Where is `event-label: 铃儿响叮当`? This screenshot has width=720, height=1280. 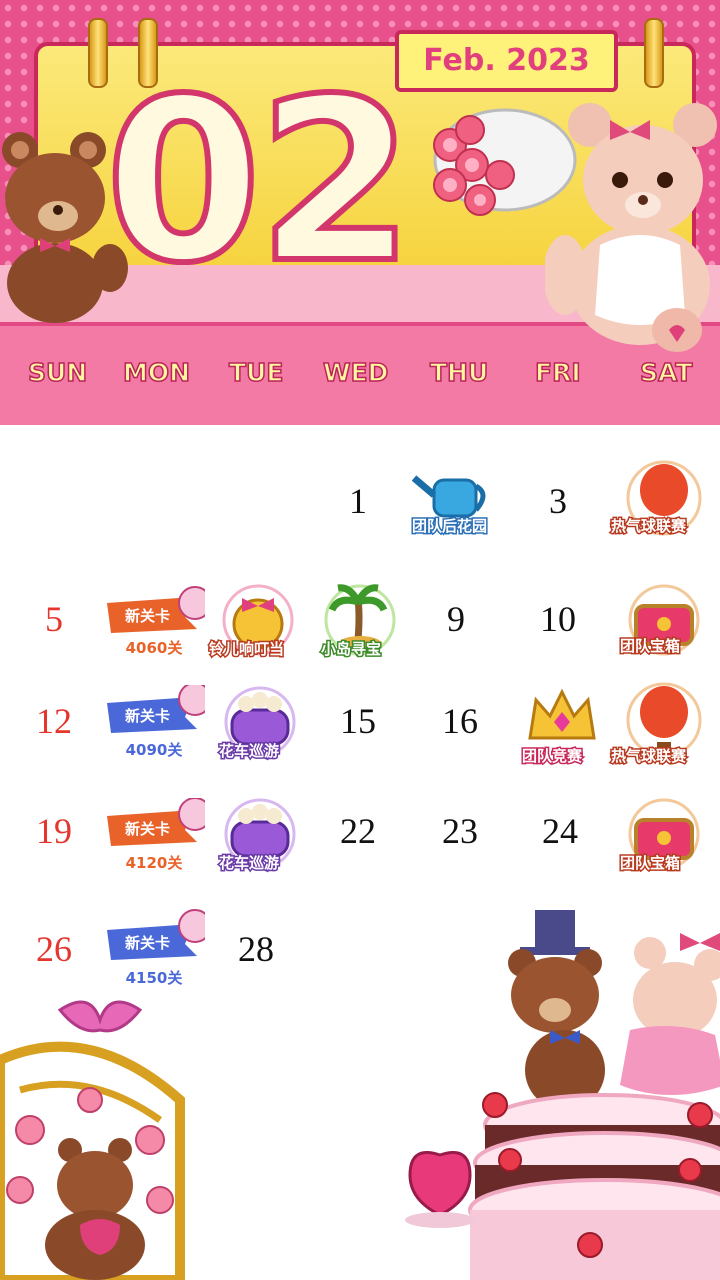
event-label: 铃儿响叮当 is located at coordinates (246, 649).